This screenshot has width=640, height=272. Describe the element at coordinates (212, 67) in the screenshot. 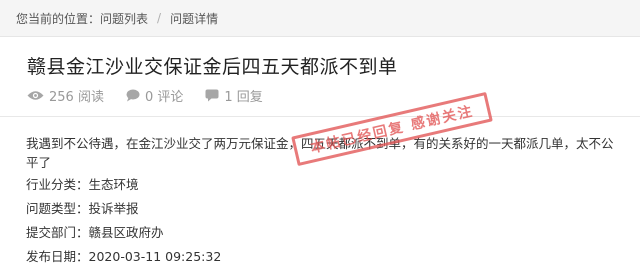

I see `page-title: 赣县金江沙业交保证金后四五天都派不到单` at that location.